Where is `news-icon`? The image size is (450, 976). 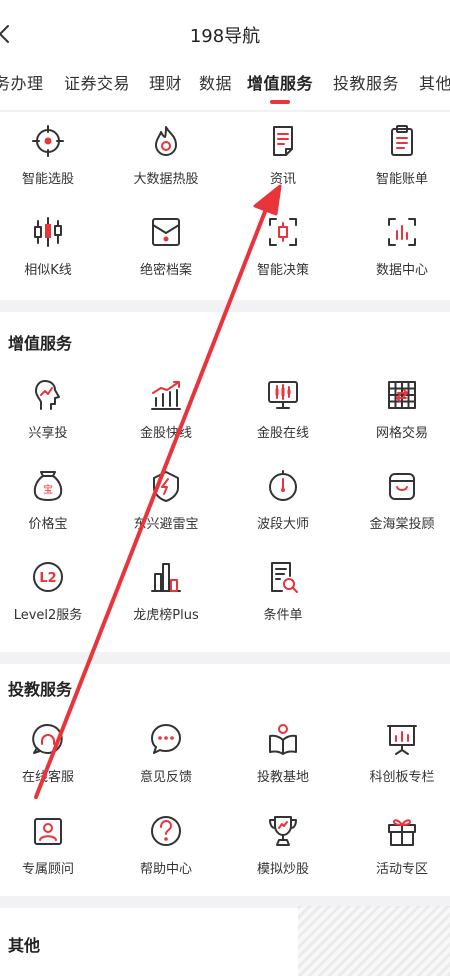
news-icon is located at coordinates (283, 141).